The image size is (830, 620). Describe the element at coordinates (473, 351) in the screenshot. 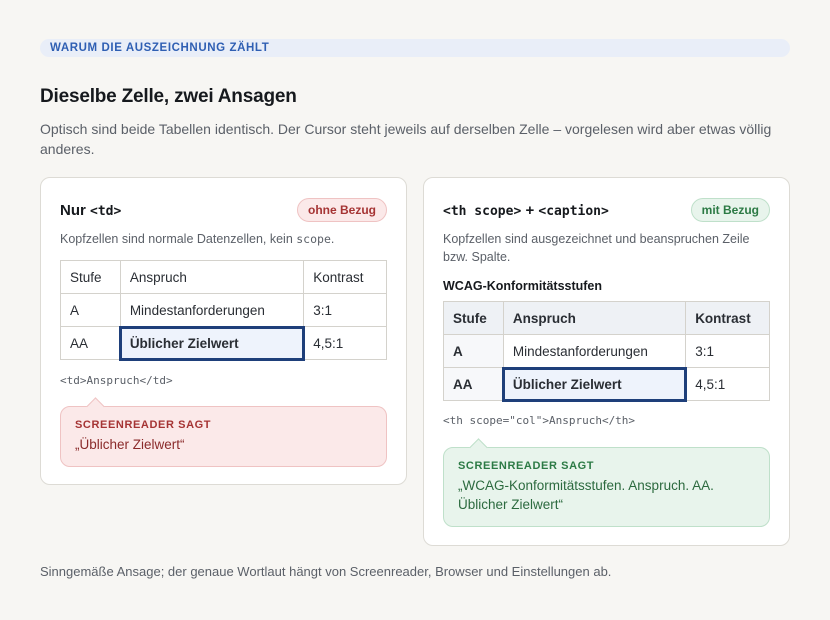

I see `row-header: A` at that location.